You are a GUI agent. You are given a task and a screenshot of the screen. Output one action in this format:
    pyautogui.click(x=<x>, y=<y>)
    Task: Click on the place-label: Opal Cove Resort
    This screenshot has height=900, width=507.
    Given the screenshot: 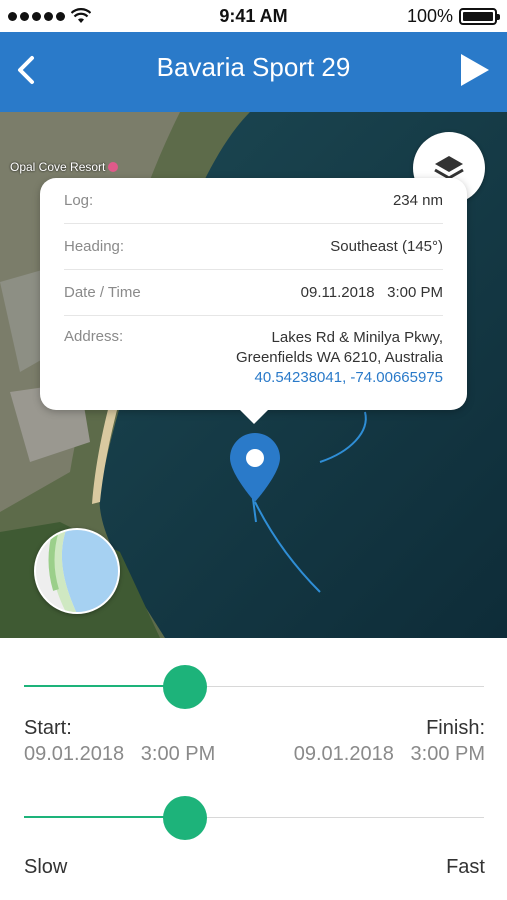 What is the action you would take?
    pyautogui.click(x=64, y=167)
    